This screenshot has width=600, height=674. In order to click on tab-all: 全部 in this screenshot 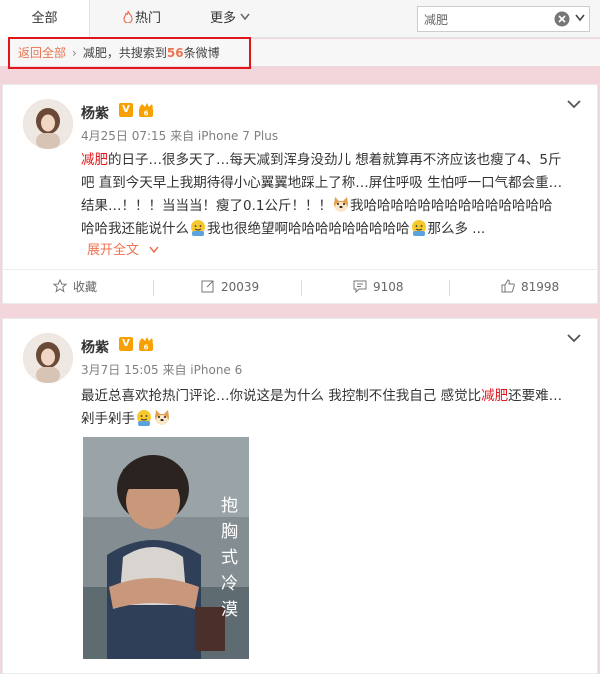, I will do `click(45, 19)`.